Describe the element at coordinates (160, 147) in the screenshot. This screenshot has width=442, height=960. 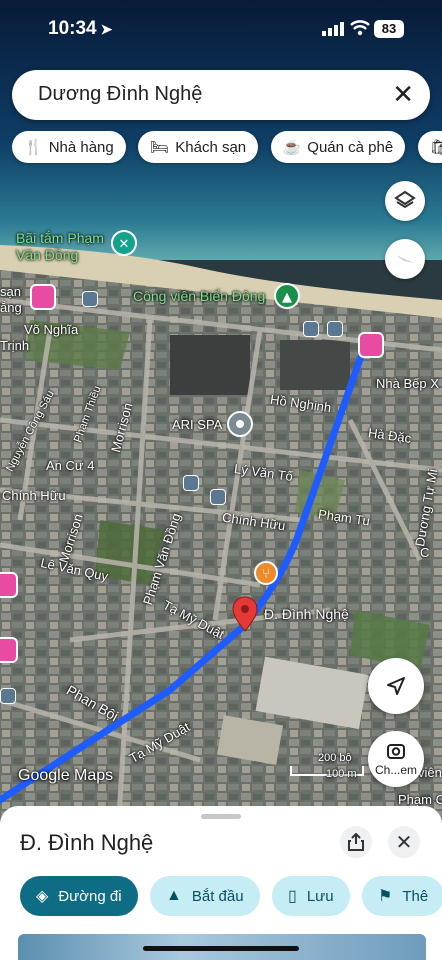
I see `hotel-icon: 🛏` at that location.